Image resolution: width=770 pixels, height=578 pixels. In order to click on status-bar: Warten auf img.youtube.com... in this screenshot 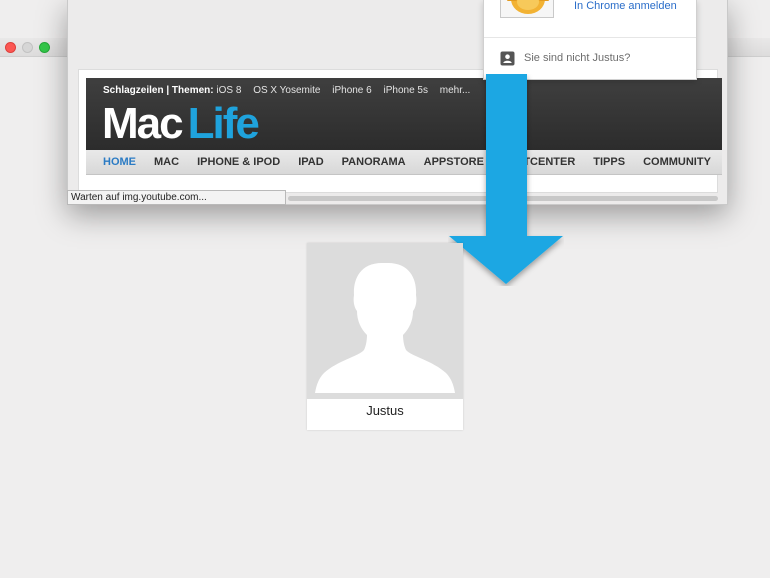, I will do `click(176, 197)`.